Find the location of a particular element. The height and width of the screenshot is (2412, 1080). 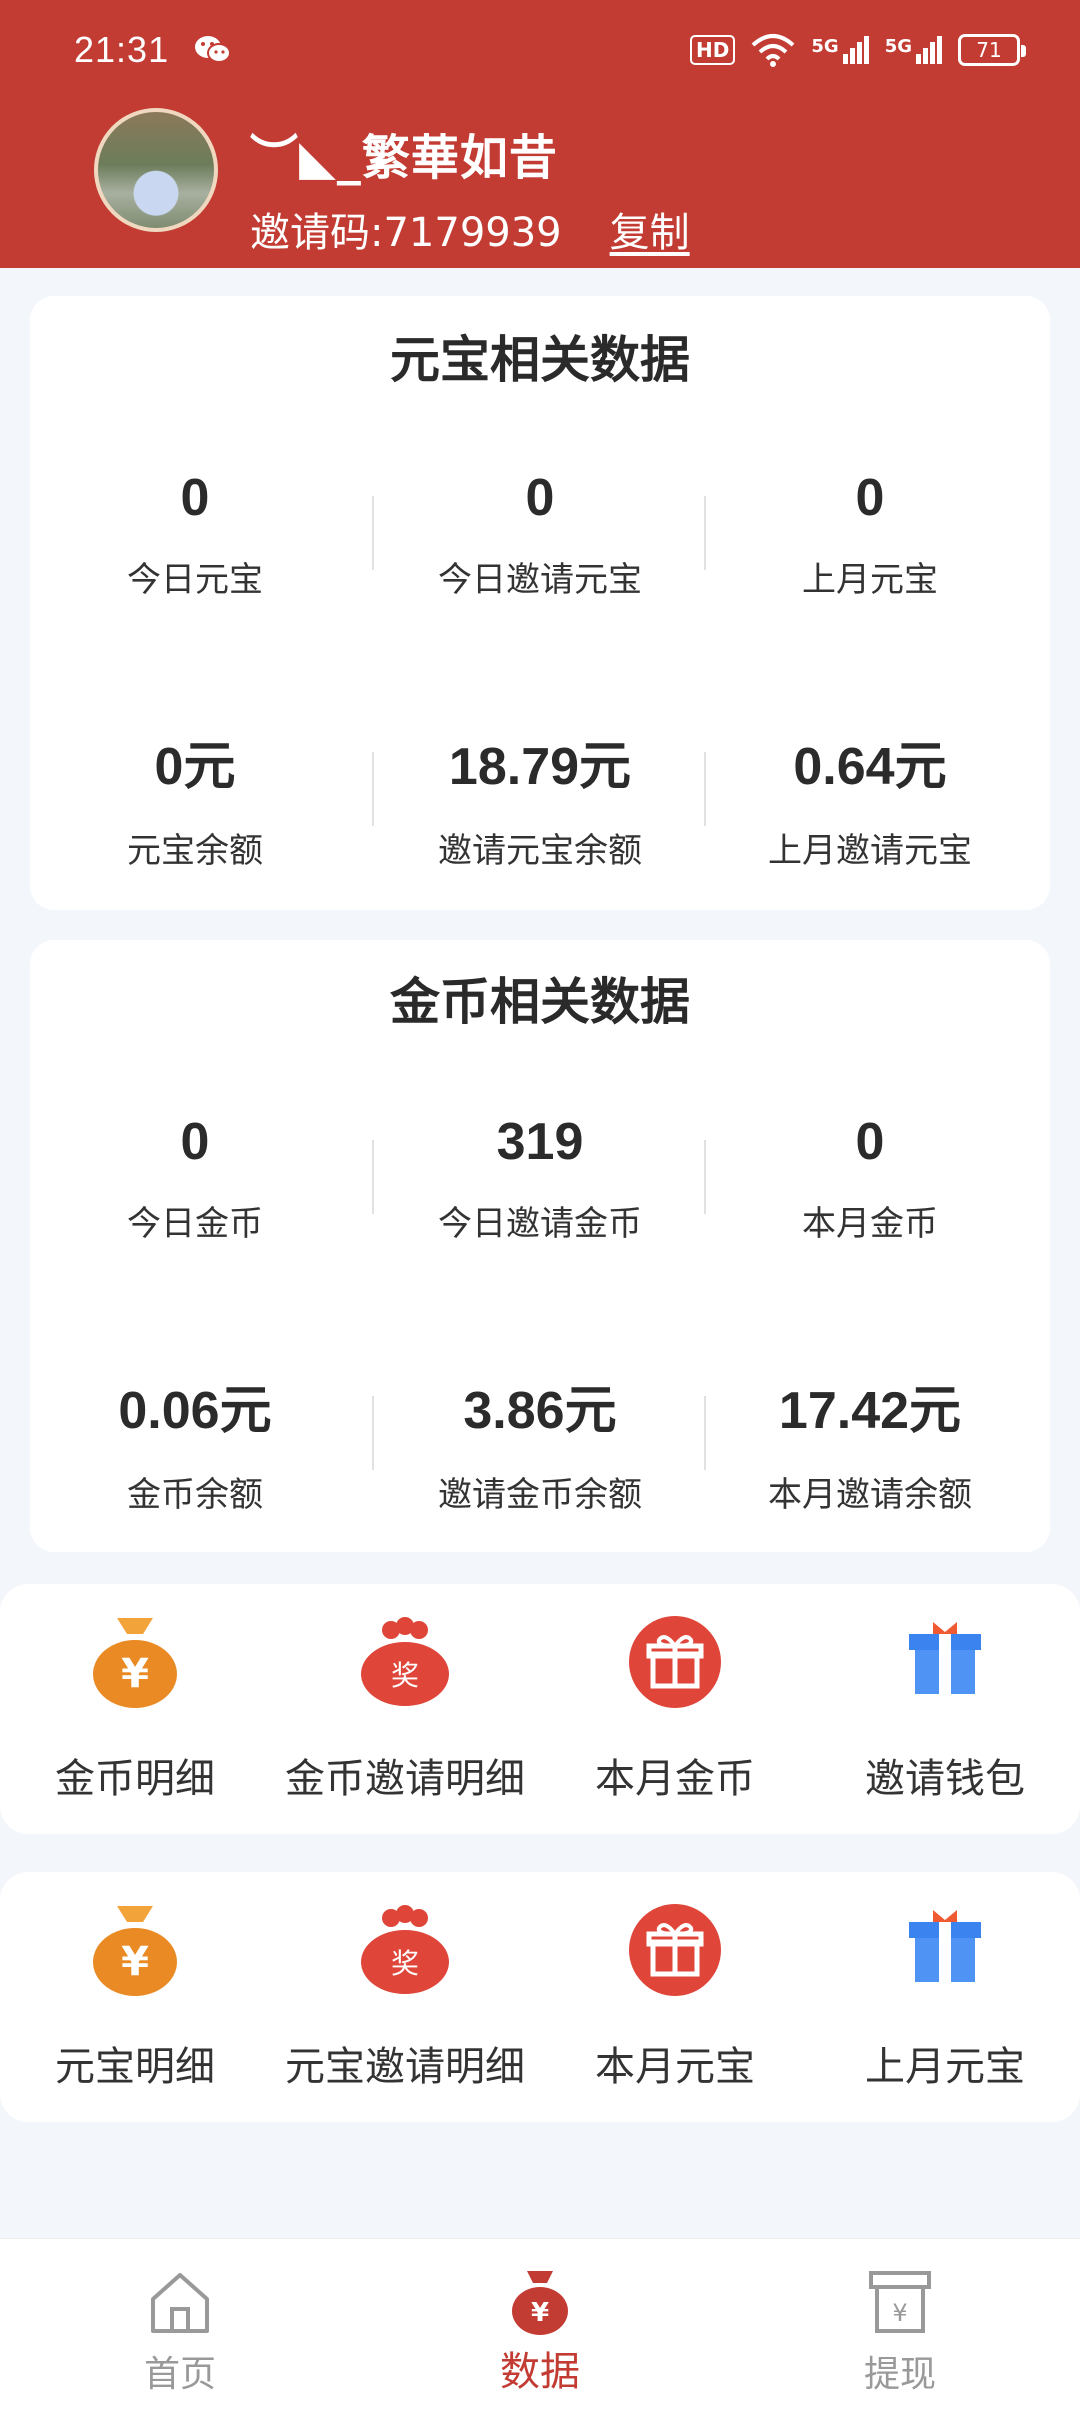

home-icon is located at coordinates (180, 2303).